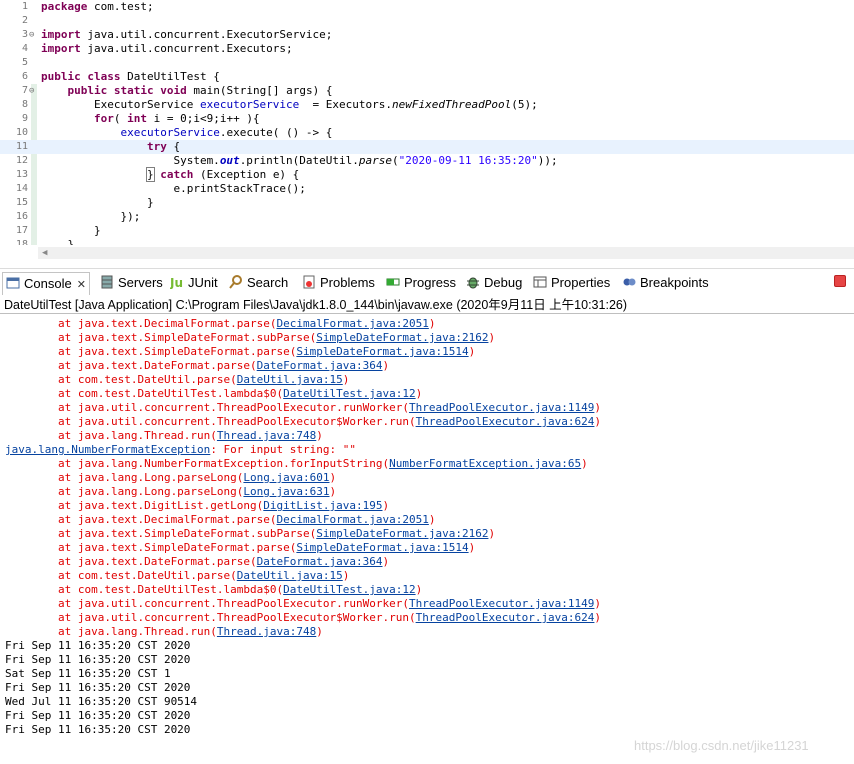 This screenshot has height=764, width=854. I want to click on line-number: 12, so click(21, 160).